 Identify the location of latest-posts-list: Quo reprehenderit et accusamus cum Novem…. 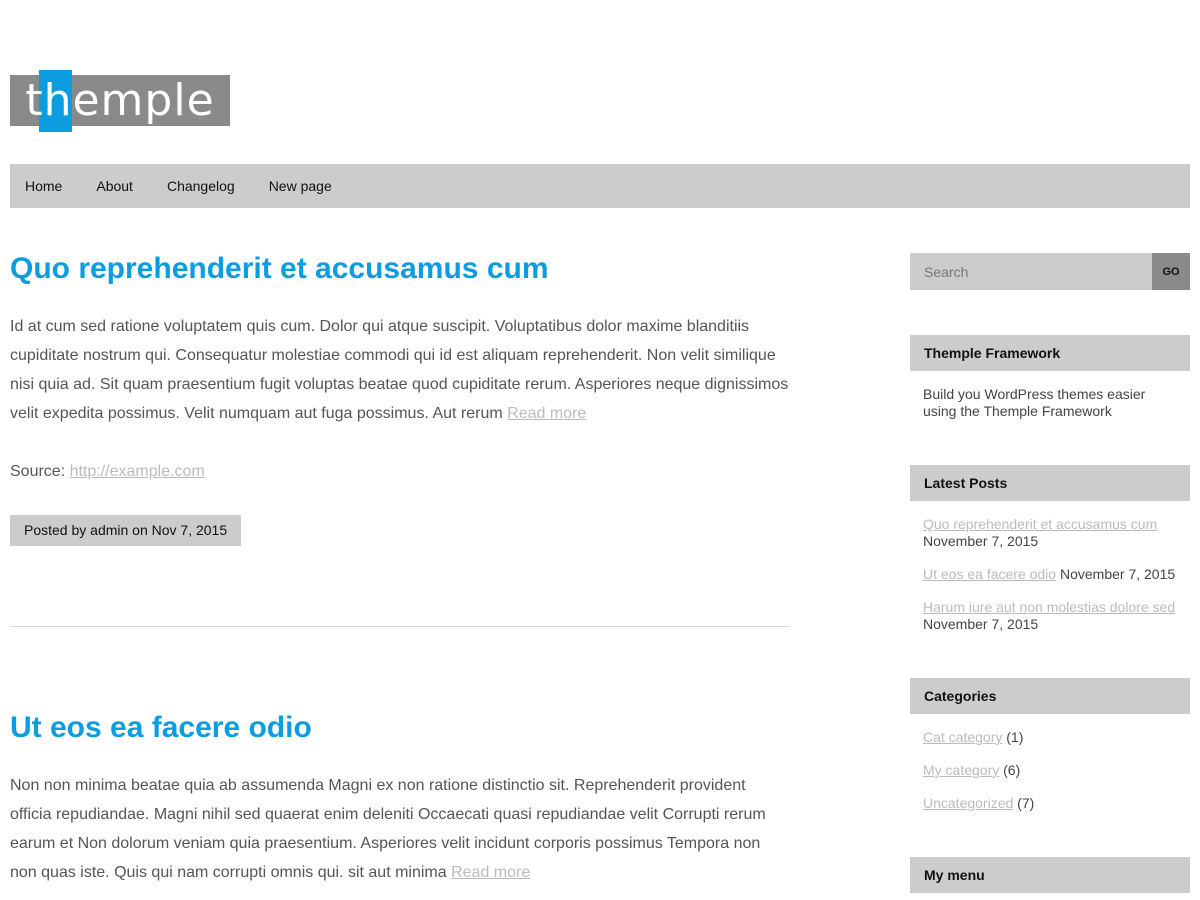
(1050, 567).